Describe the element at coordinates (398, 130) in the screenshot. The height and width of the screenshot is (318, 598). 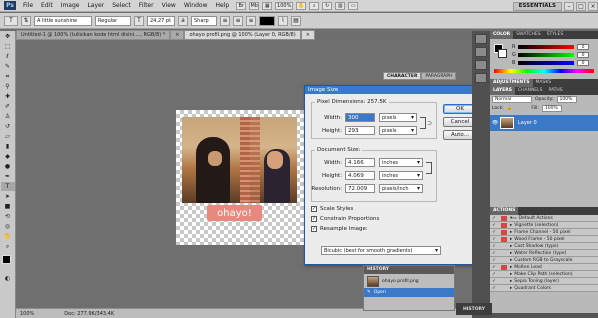
I see `pixel-height-unit-select: pixels` at that location.